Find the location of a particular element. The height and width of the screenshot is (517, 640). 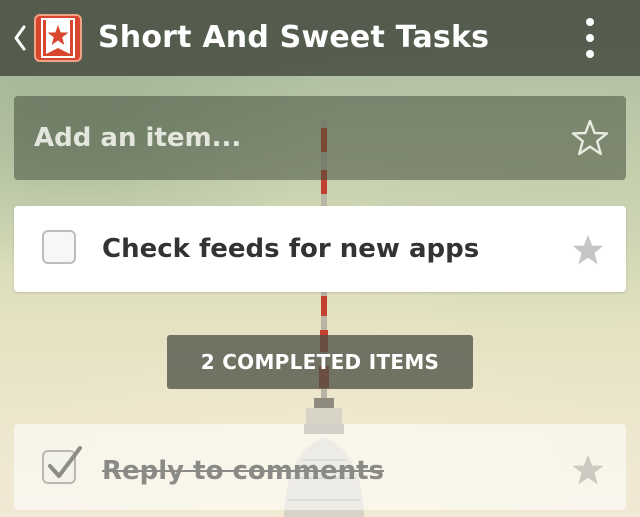

star-outline-icon is located at coordinates (590, 138).